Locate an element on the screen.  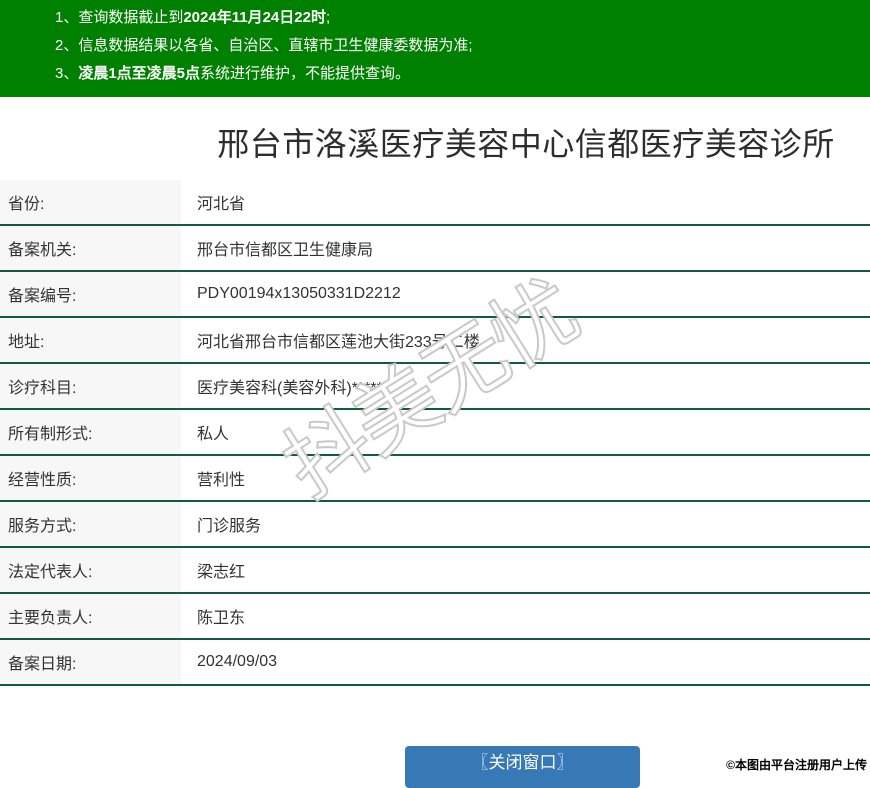
row-label: 服务方式: is located at coordinates (90, 524).